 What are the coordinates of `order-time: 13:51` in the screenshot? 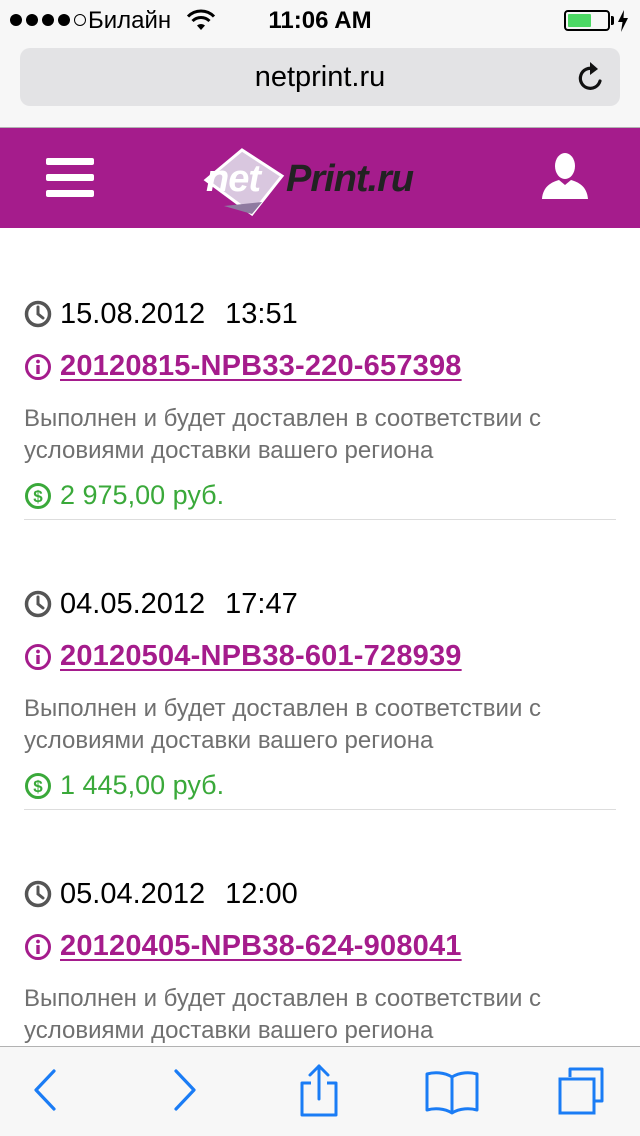 It's located at (261, 313).